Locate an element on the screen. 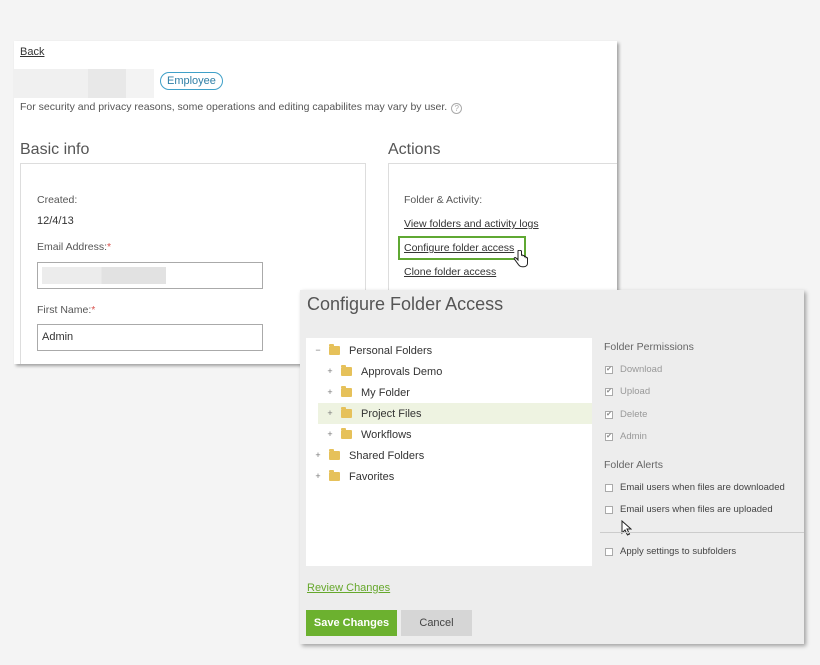 Image resolution: width=820 pixels, height=665 pixels. tree-item-label: Shared Folders is located at coordinates (387, 455).